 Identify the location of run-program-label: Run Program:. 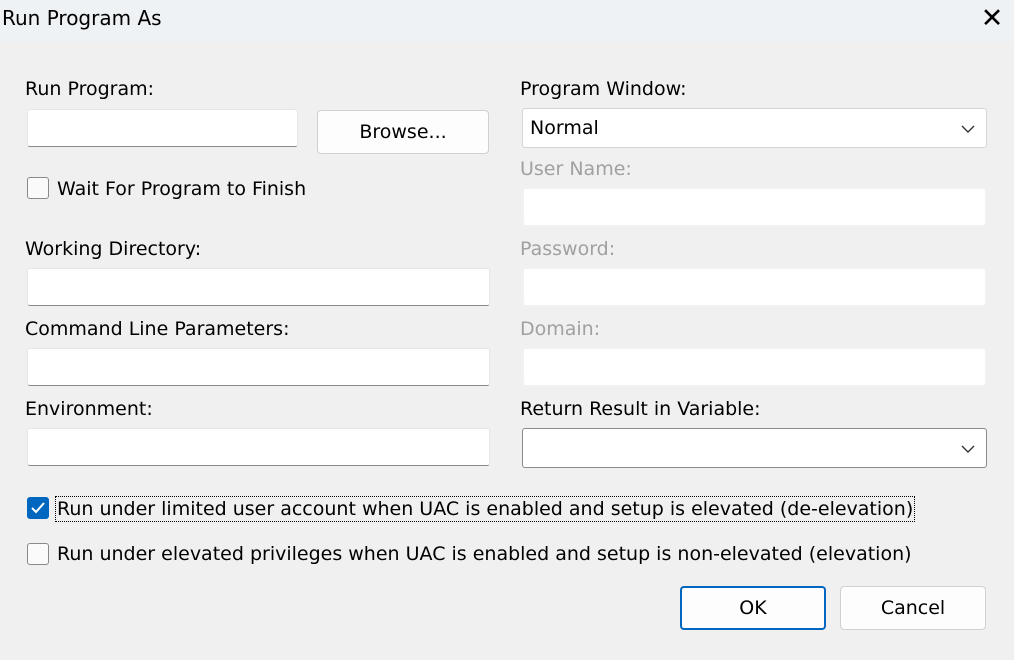
(90, 89).